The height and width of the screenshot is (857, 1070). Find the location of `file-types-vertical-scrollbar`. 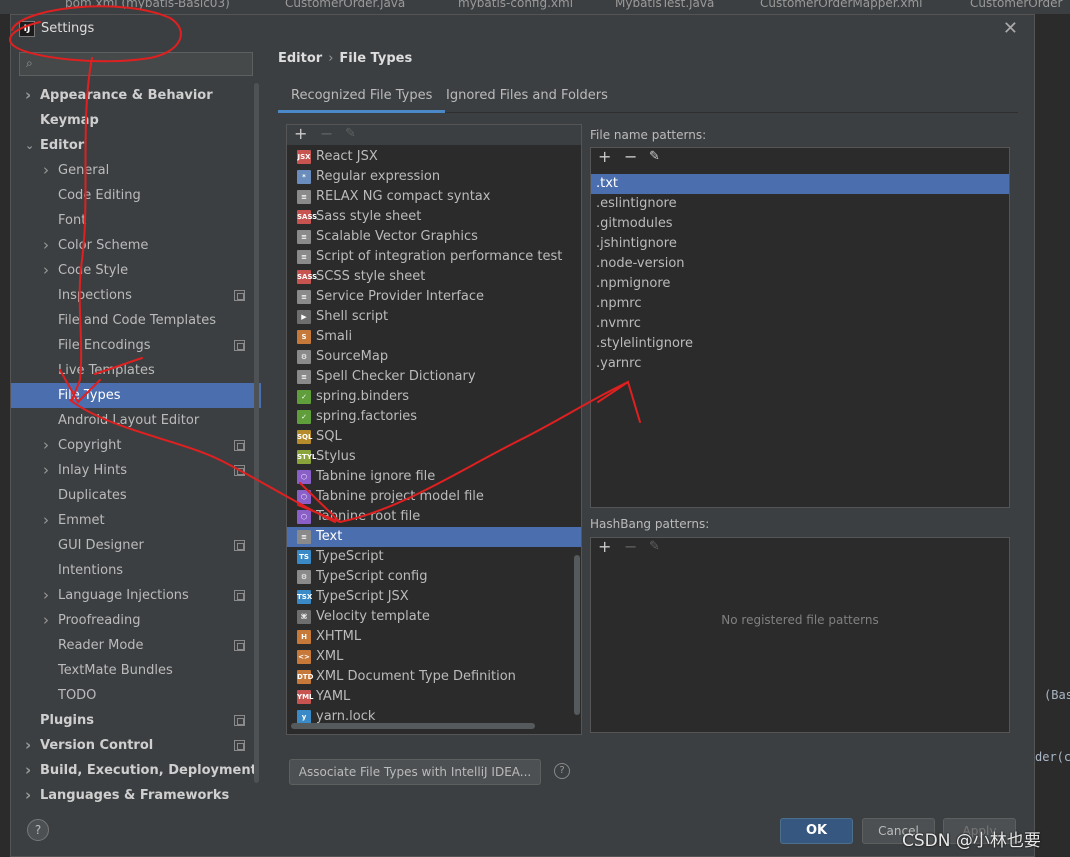

file-types-vertical-scrollbar is located at coordinates (577, 635).